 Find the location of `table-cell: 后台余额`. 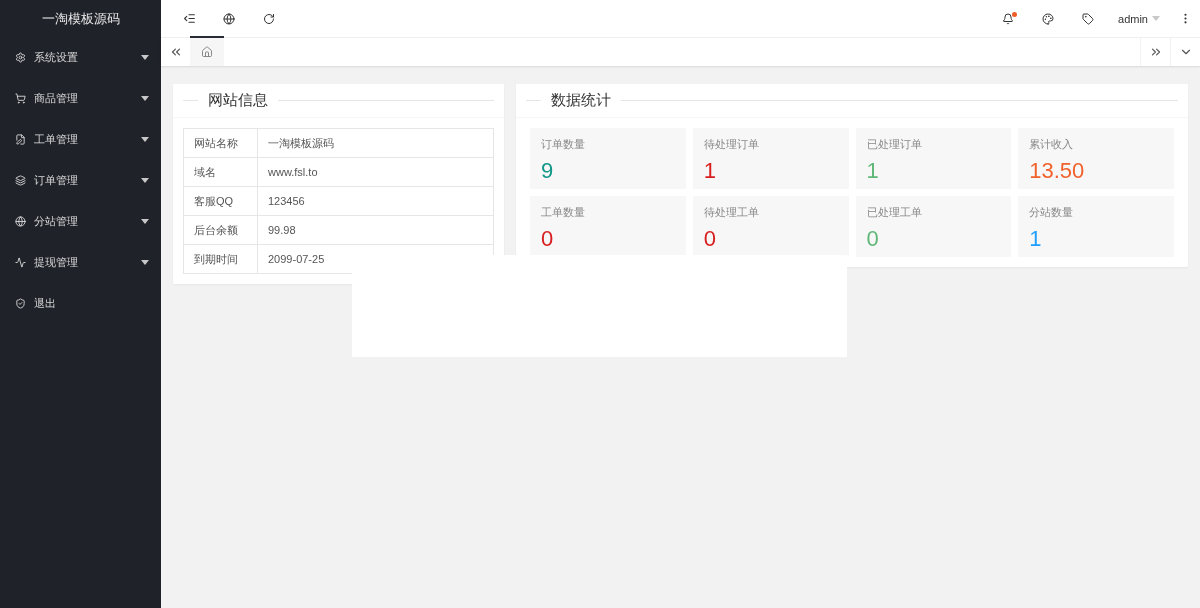

table-cell: 后台余额 is located at coordinates (220, 230).